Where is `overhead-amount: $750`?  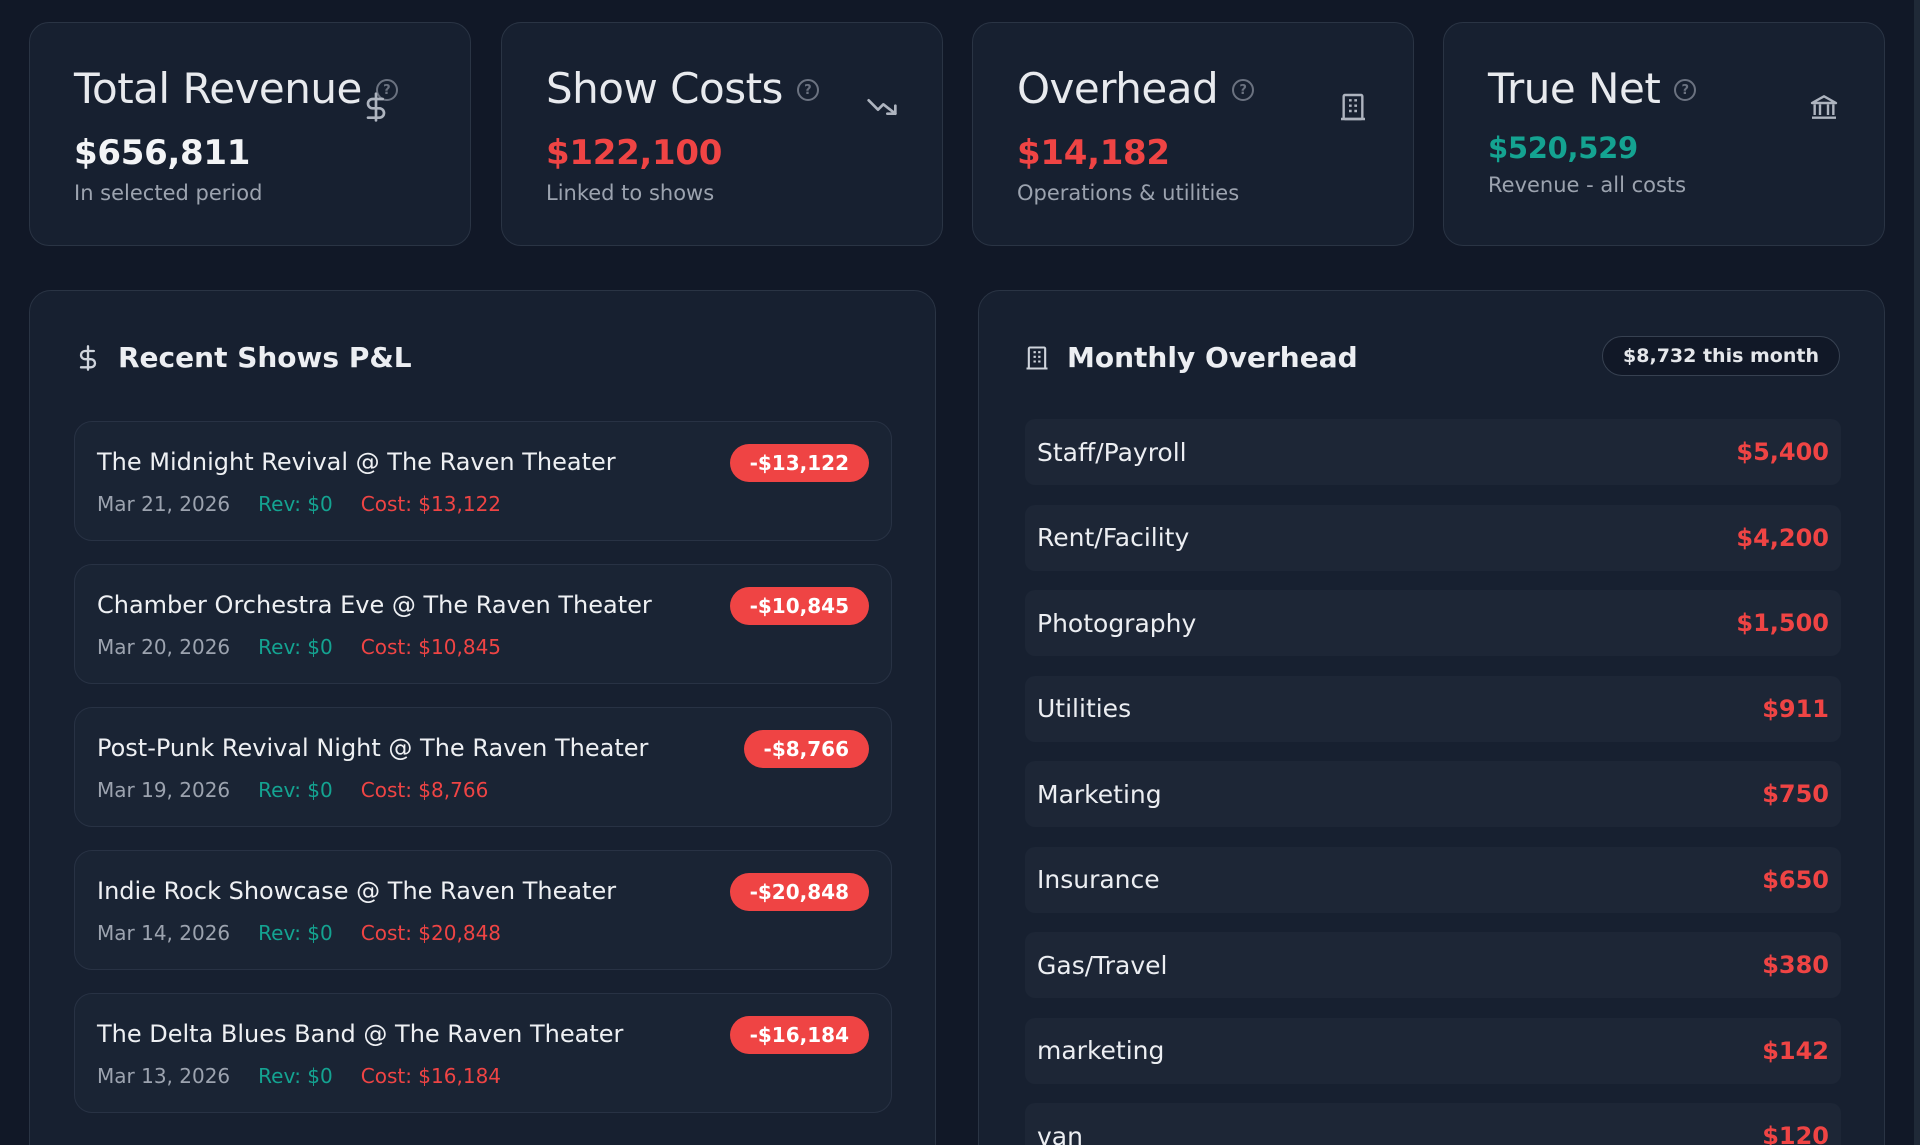 overhead-amount: $750 is located at coordinates (1795, 794).